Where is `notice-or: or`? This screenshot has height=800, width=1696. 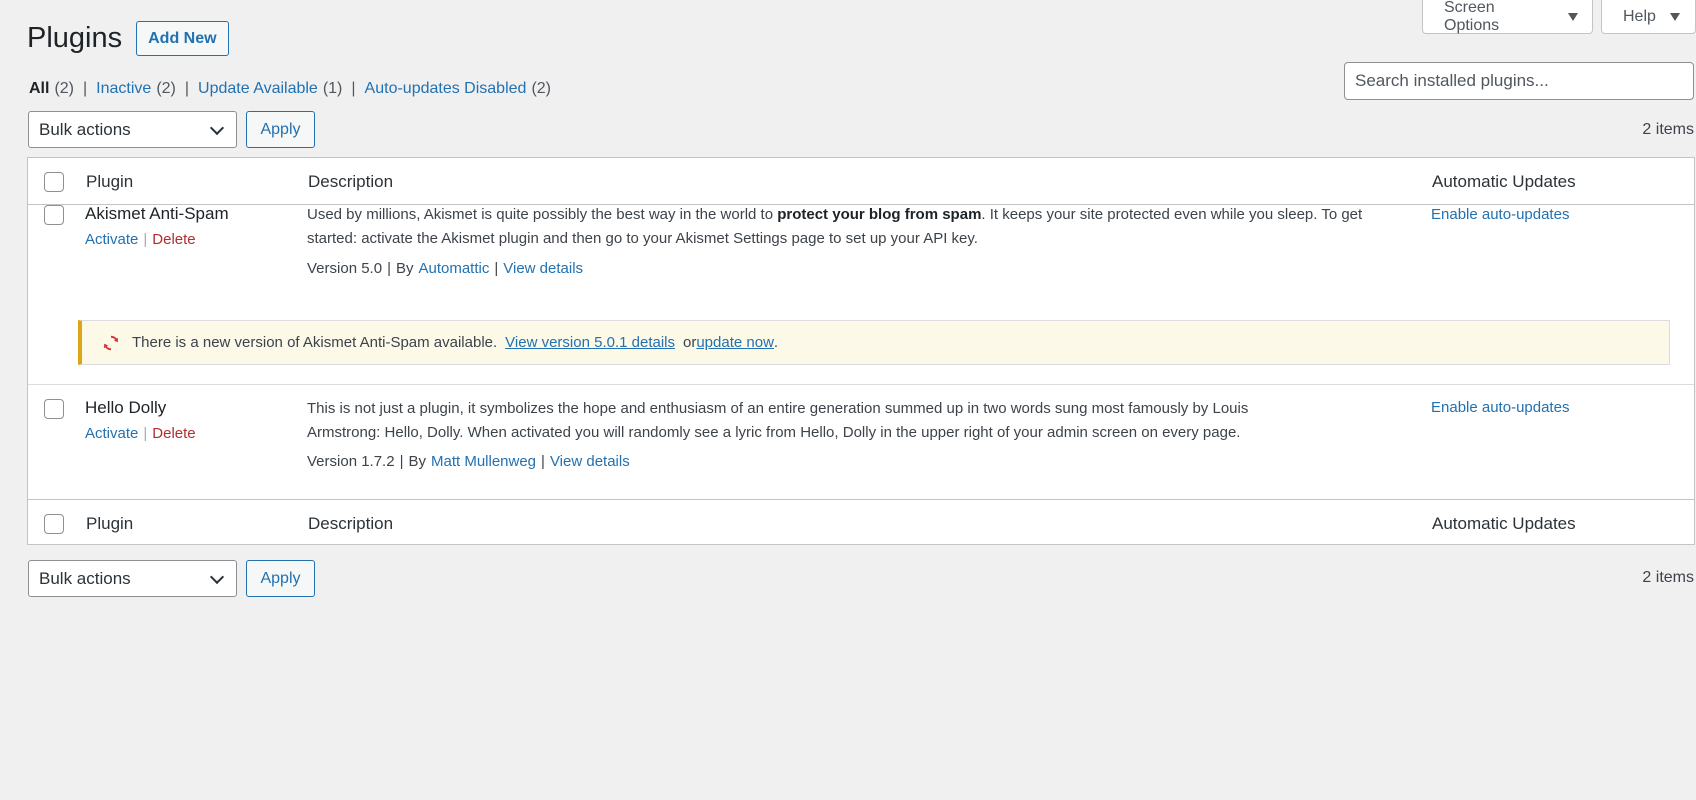 notice-or: or is located at coordinates (690, 342).